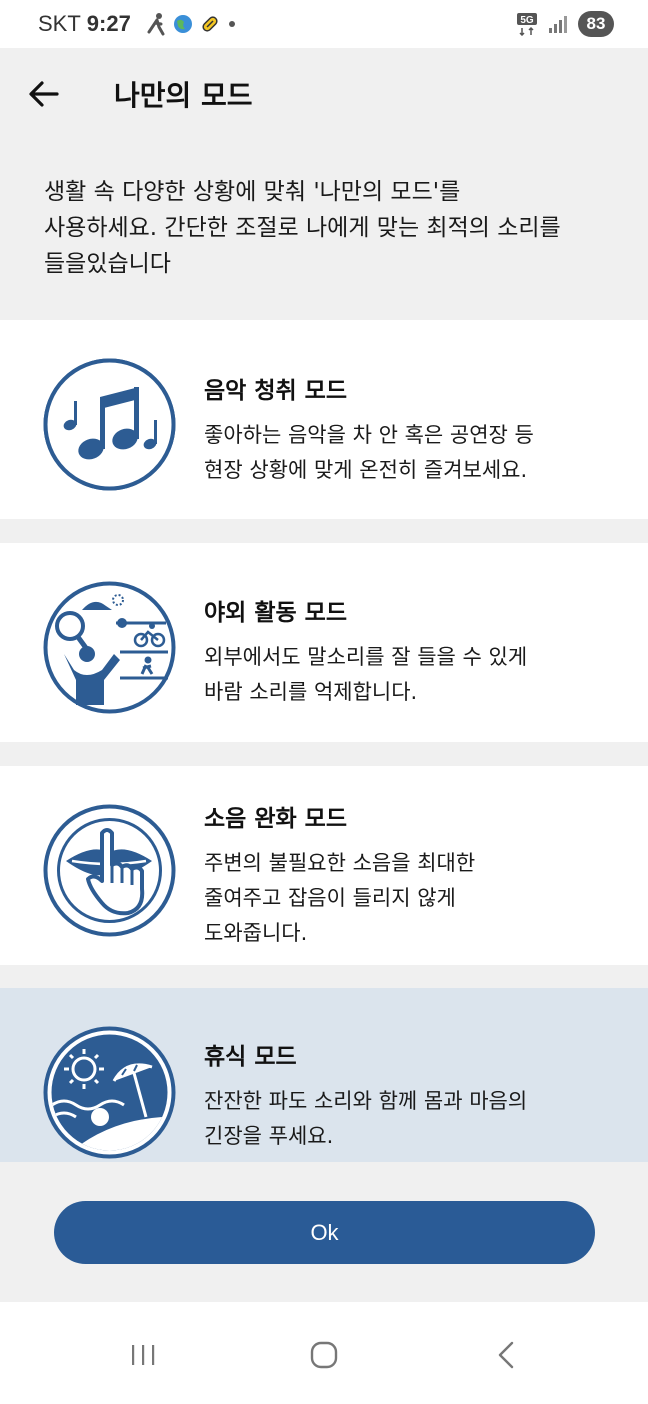 This screenshot has height=1404, width=648. I want to click on desc-line: 잔잔한 파도 소리와 함께 몸과 마음의, so click(366, 1101).